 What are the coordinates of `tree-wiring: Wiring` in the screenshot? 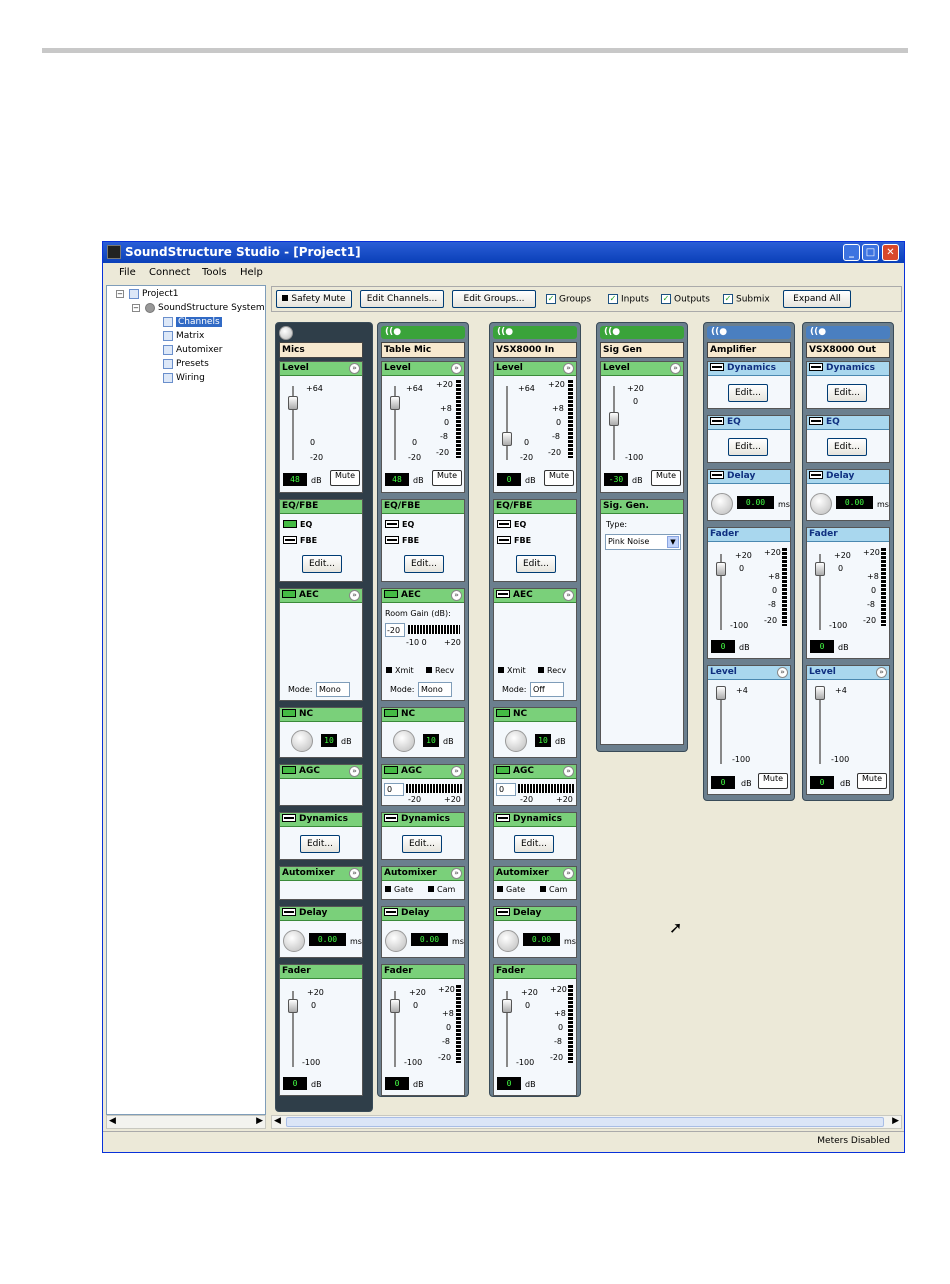 It's located at (184, 378).